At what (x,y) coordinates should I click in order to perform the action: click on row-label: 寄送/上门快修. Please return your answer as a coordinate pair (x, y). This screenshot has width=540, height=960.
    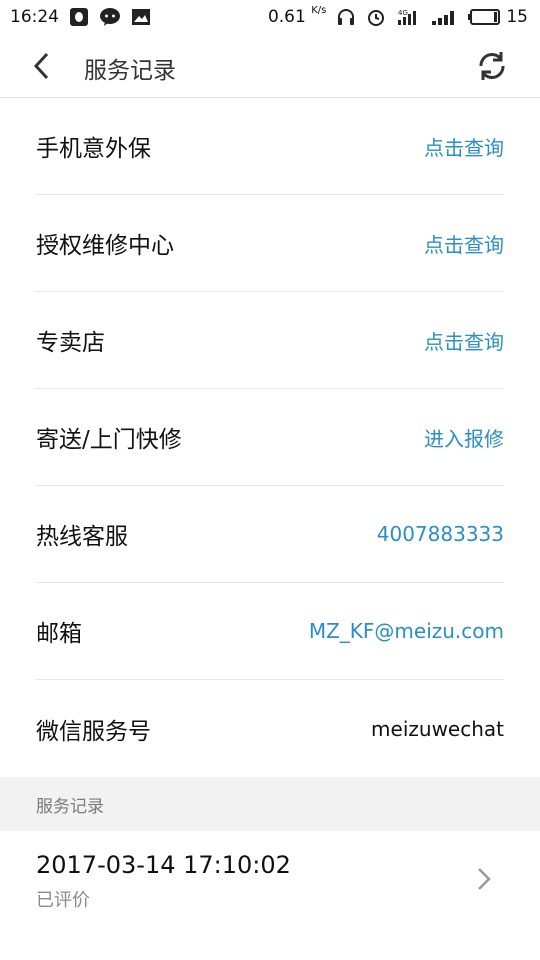
    Looking at the image, I should click on (109, 440).